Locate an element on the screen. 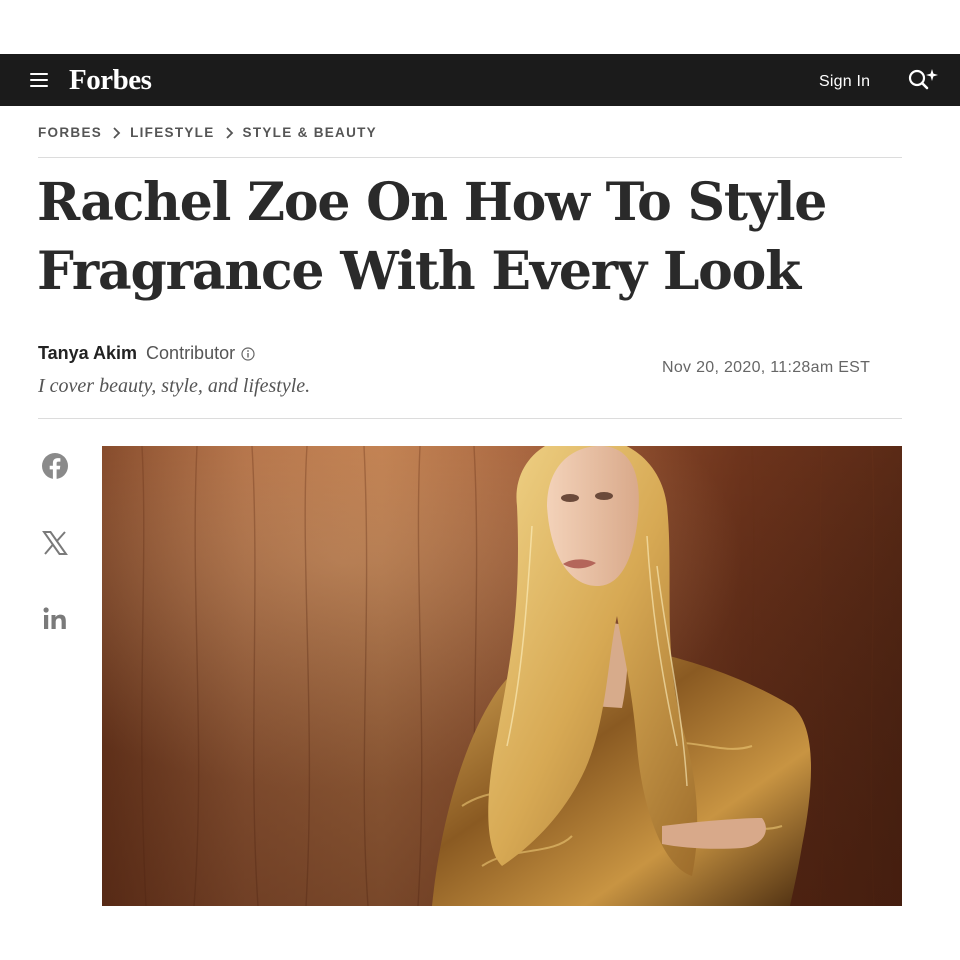 This screenshot has height=960, width=960. forbes-logo: Forbes is located at coordinates (110, 80).